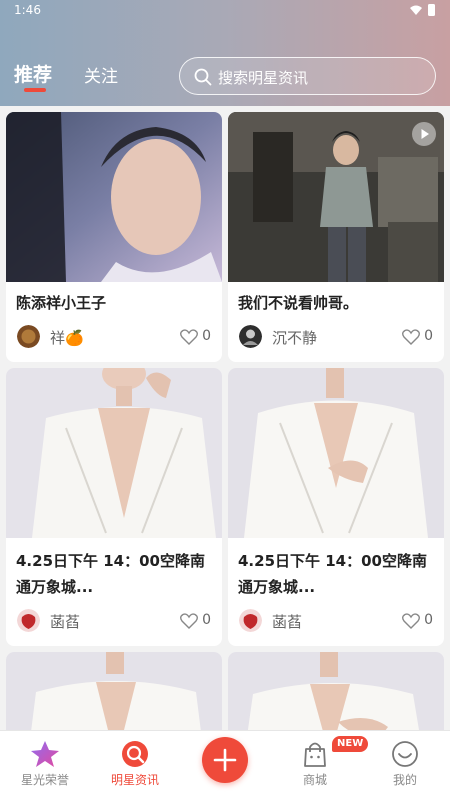  I want to click on search-input: 搜索明星资讯, so click(307, 76).